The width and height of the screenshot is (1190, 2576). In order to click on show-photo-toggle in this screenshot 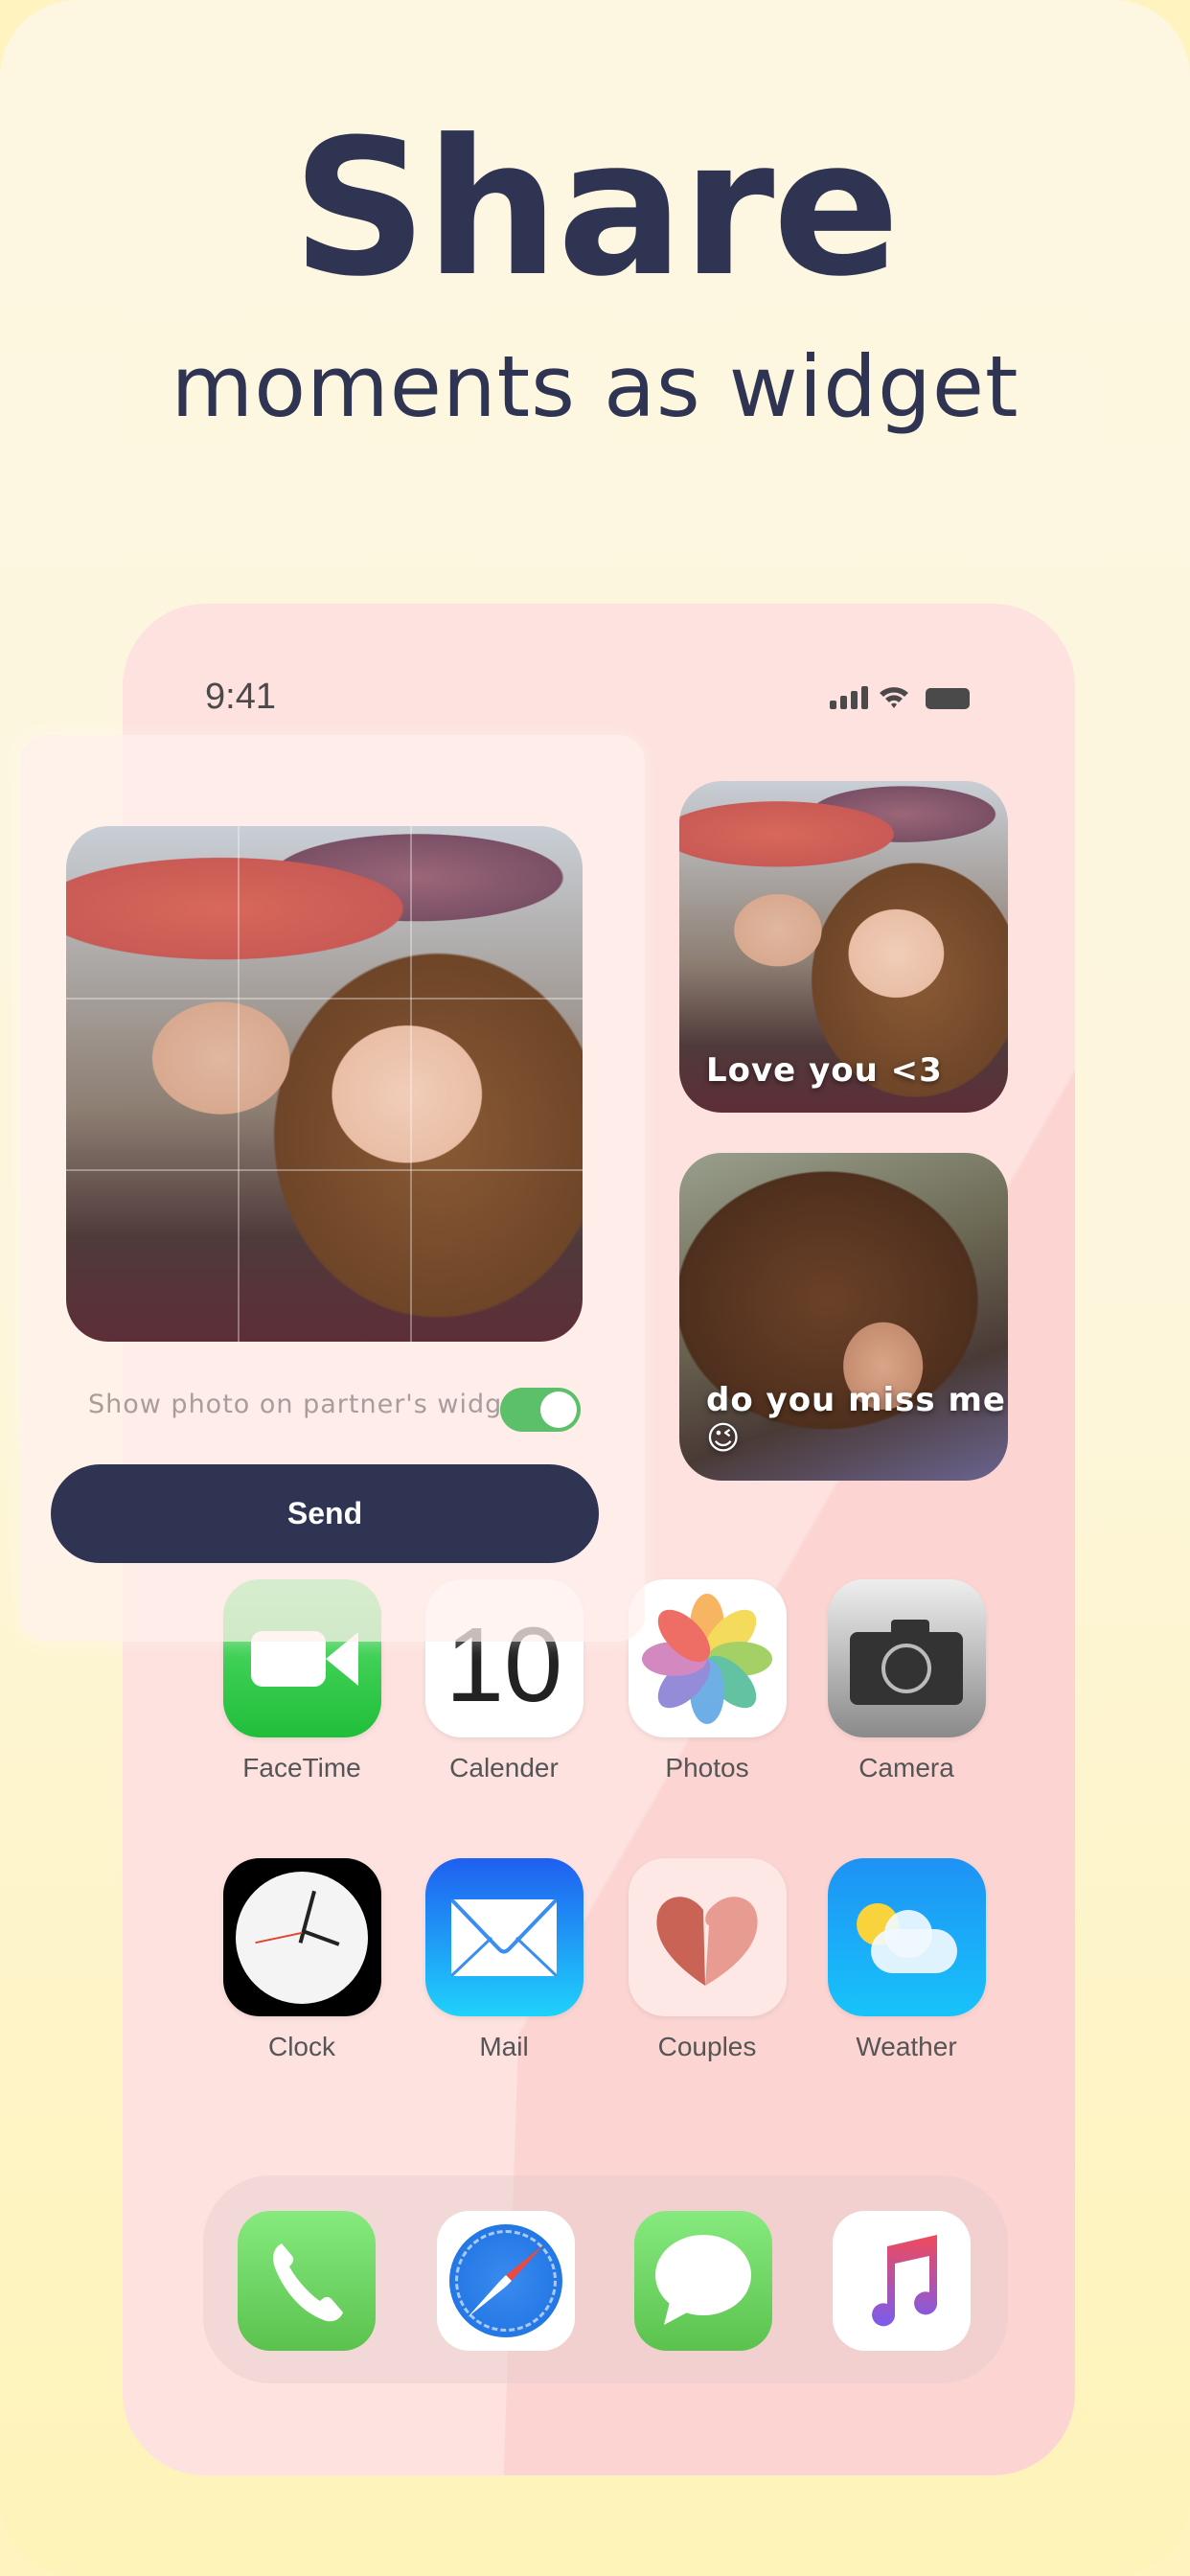, I will do `click(541, 1410)`.